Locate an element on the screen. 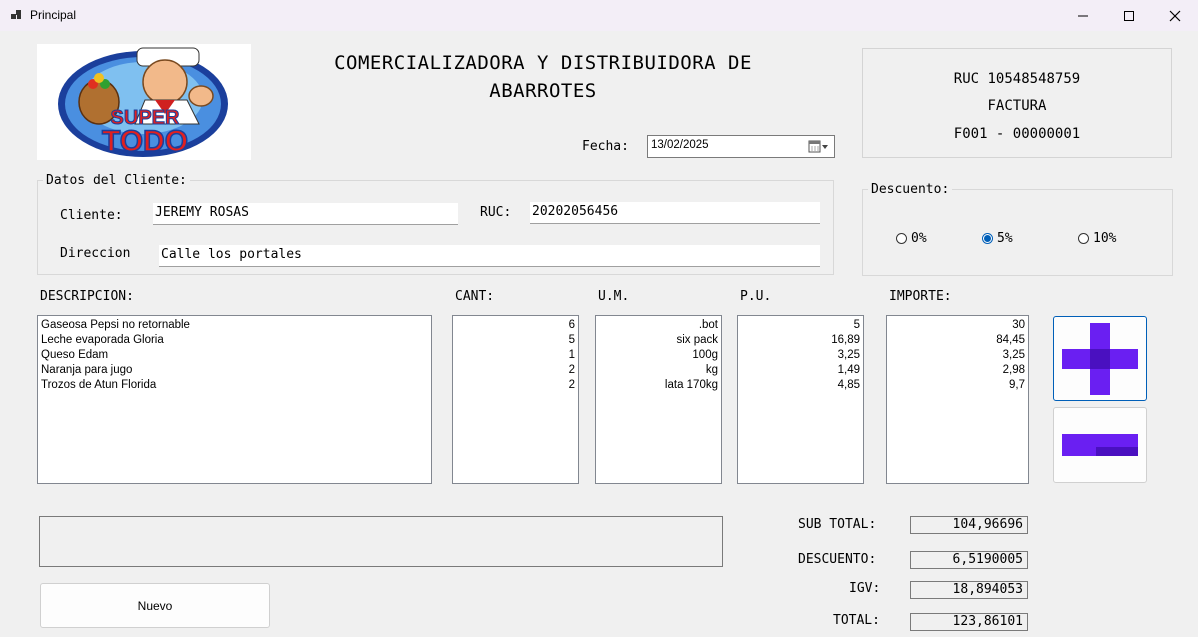  list-item: Naranja para jugo is located at coordinates (234, 370).